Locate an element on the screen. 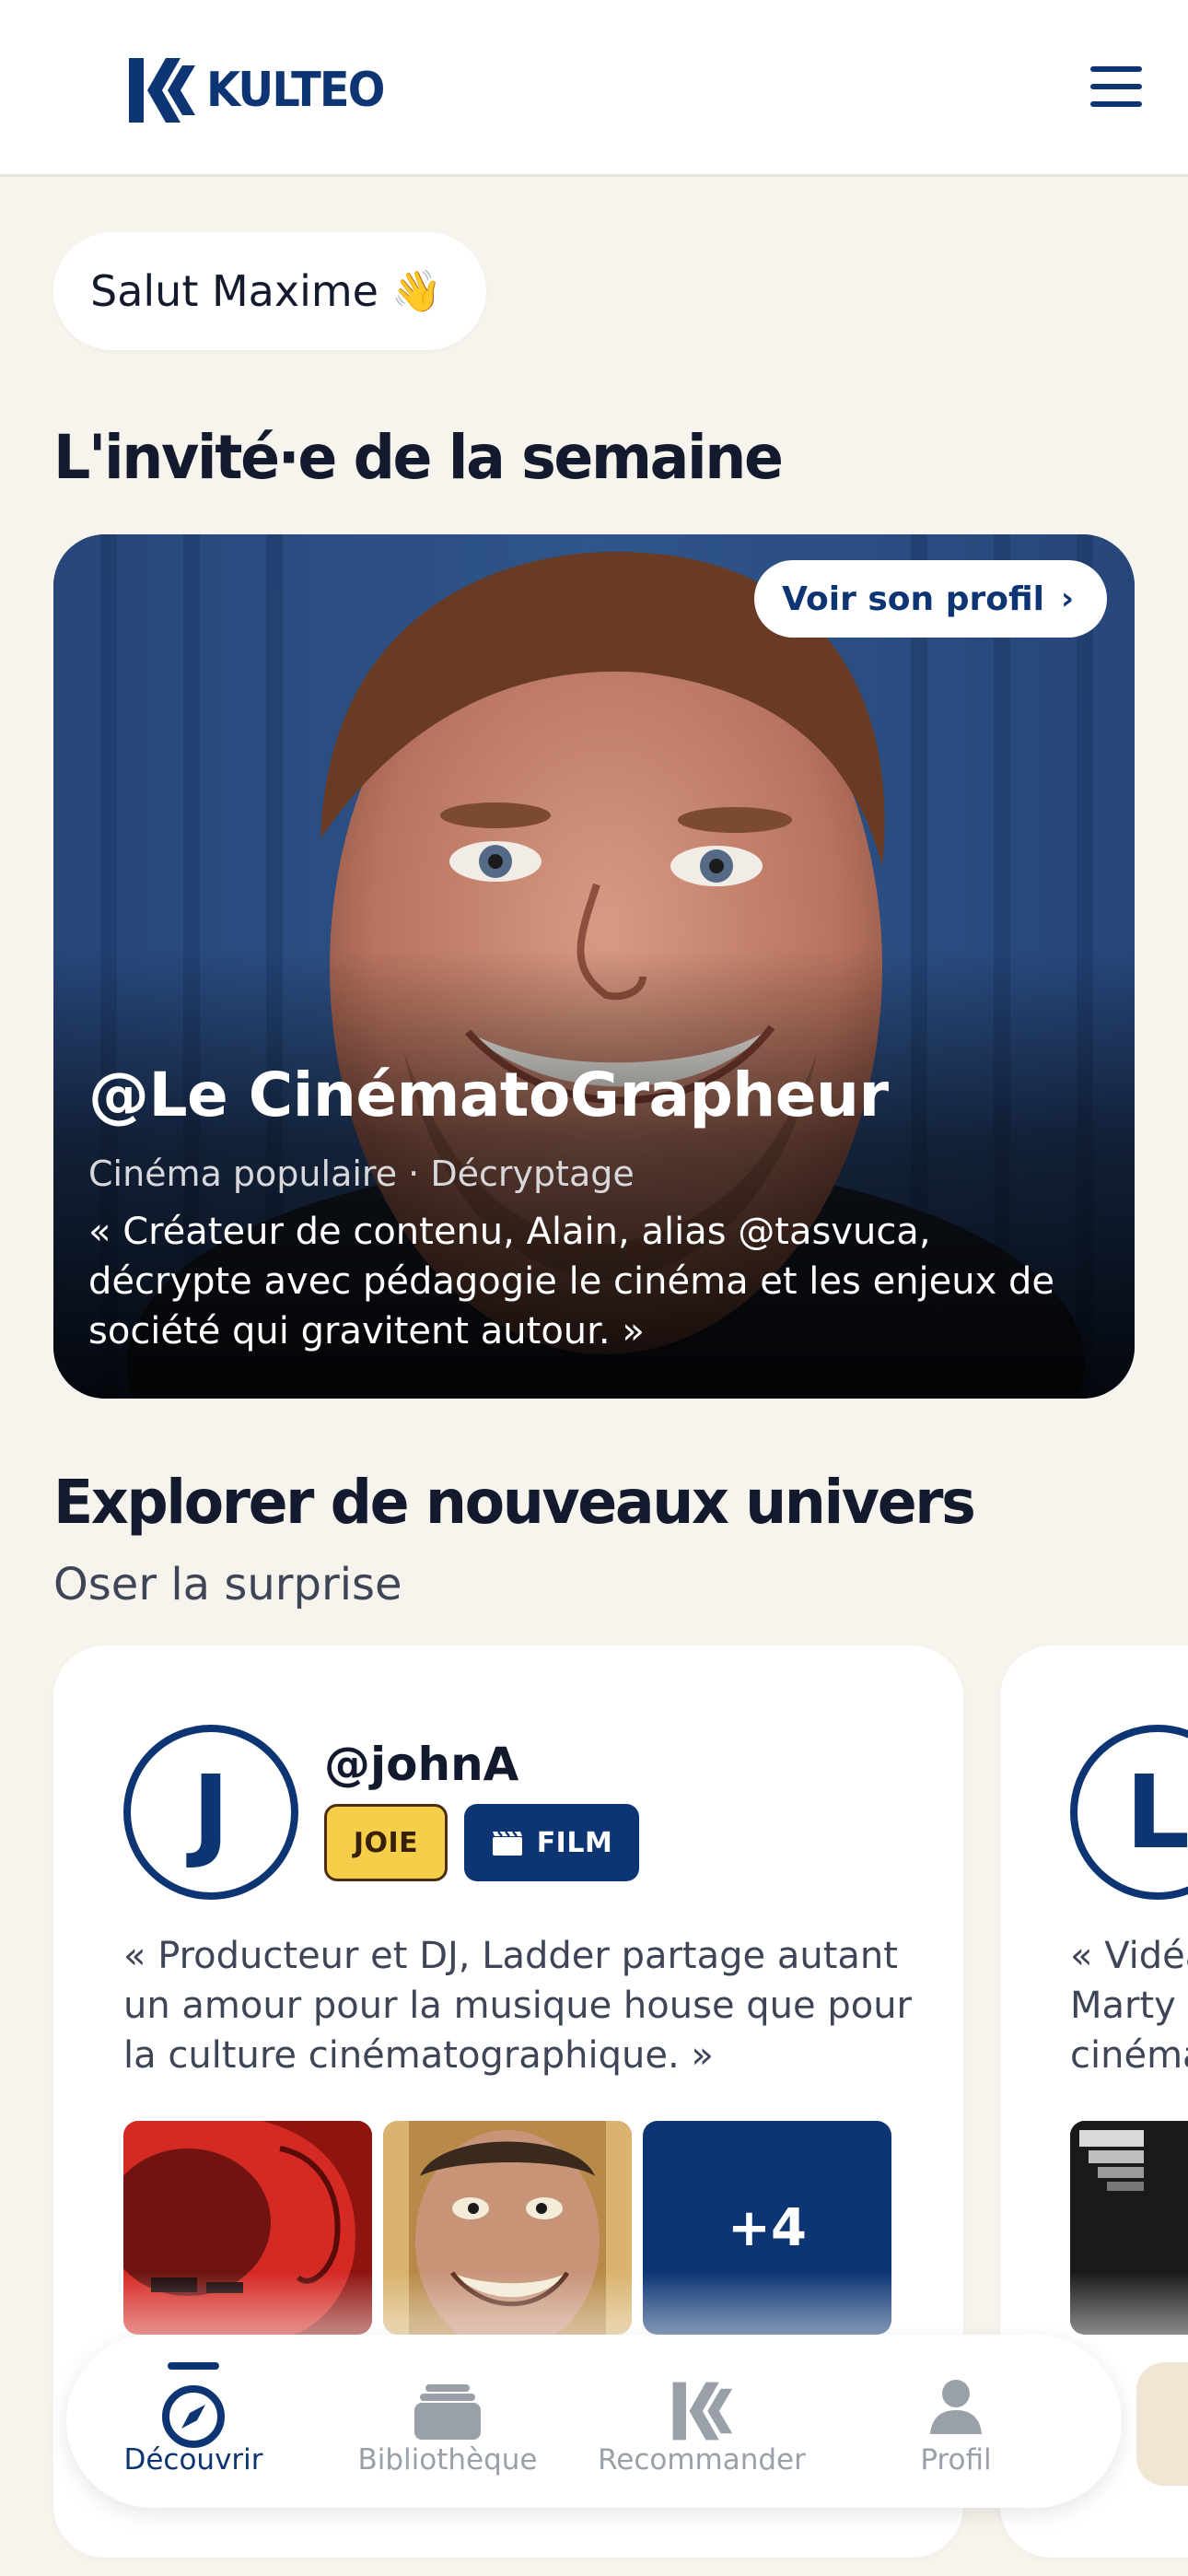  quote-line: cinéma is located at coordinates (1129, 2055).